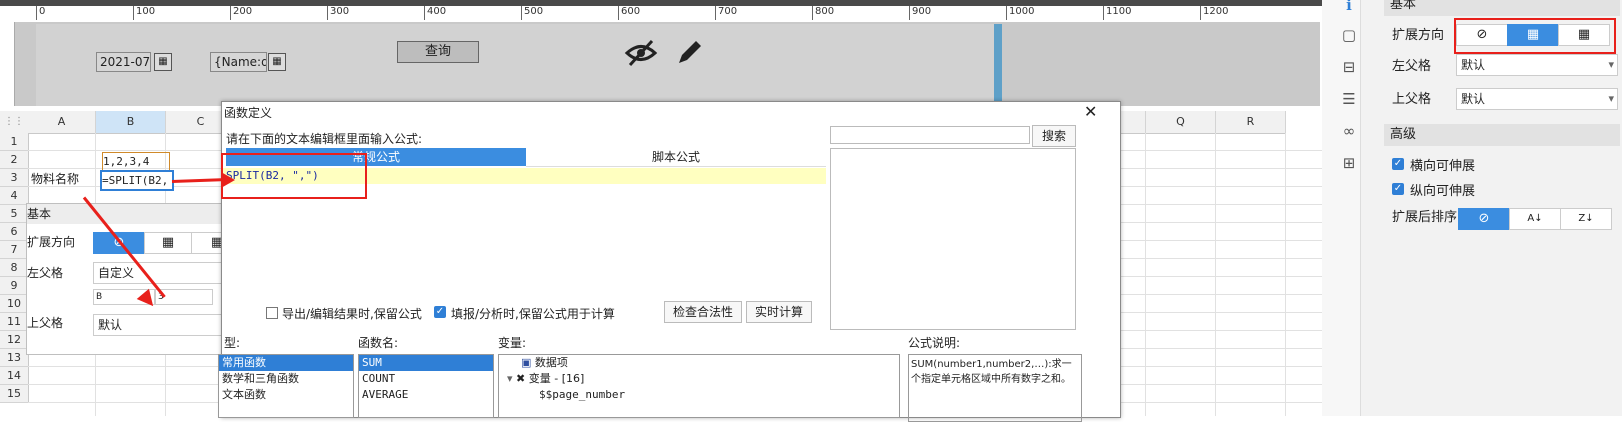 Image resolution: width=1622 pixels, height=422 pixels. What do you see at coordinates (699, 379) in the screenshot?
I see `tree-item: ▾ ✖ 变量 - [16]` at bounding box center [699, 379].